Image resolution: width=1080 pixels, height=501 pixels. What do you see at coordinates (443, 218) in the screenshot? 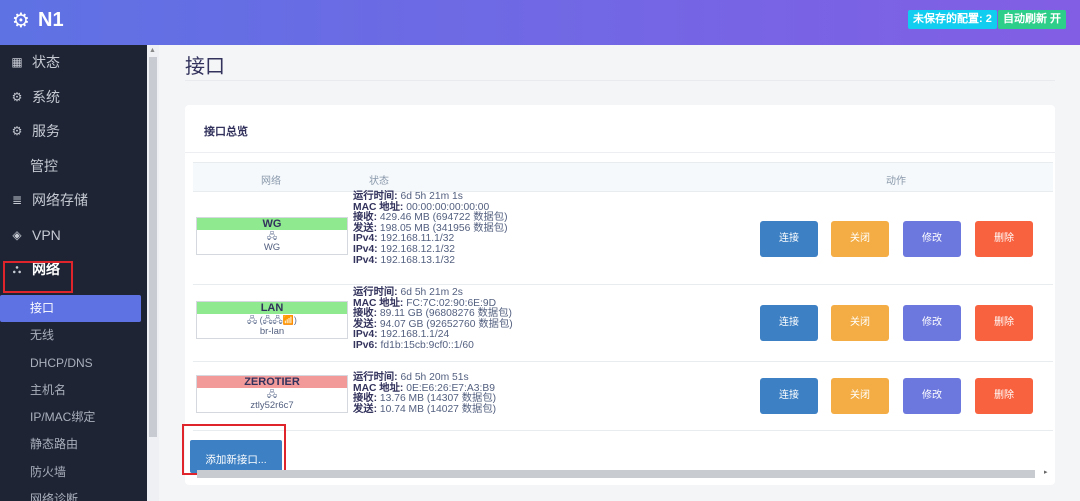
I see `rx-value: 429.46 MB (694722 数据包)` at bounding box center [443, 218].